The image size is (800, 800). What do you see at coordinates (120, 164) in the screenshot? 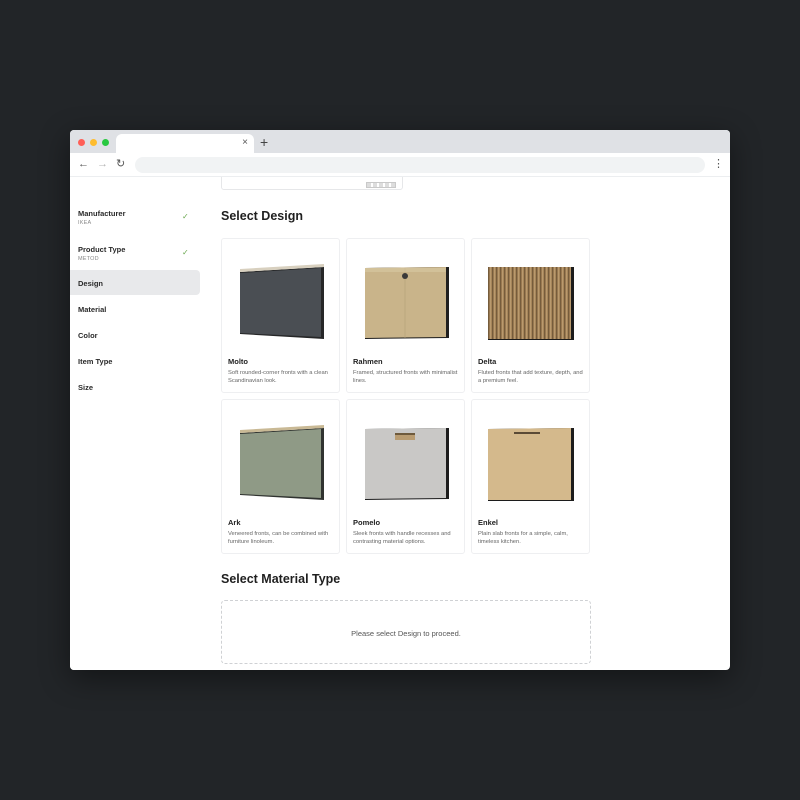
I see `reload-icon: ↻` at bounding box center [120, 164].